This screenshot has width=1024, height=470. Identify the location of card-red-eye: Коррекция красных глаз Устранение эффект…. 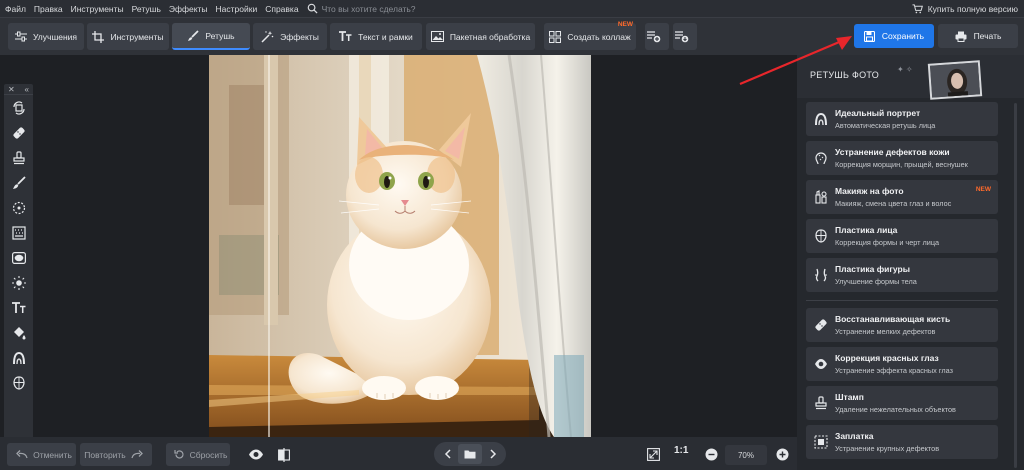
(902, 364).